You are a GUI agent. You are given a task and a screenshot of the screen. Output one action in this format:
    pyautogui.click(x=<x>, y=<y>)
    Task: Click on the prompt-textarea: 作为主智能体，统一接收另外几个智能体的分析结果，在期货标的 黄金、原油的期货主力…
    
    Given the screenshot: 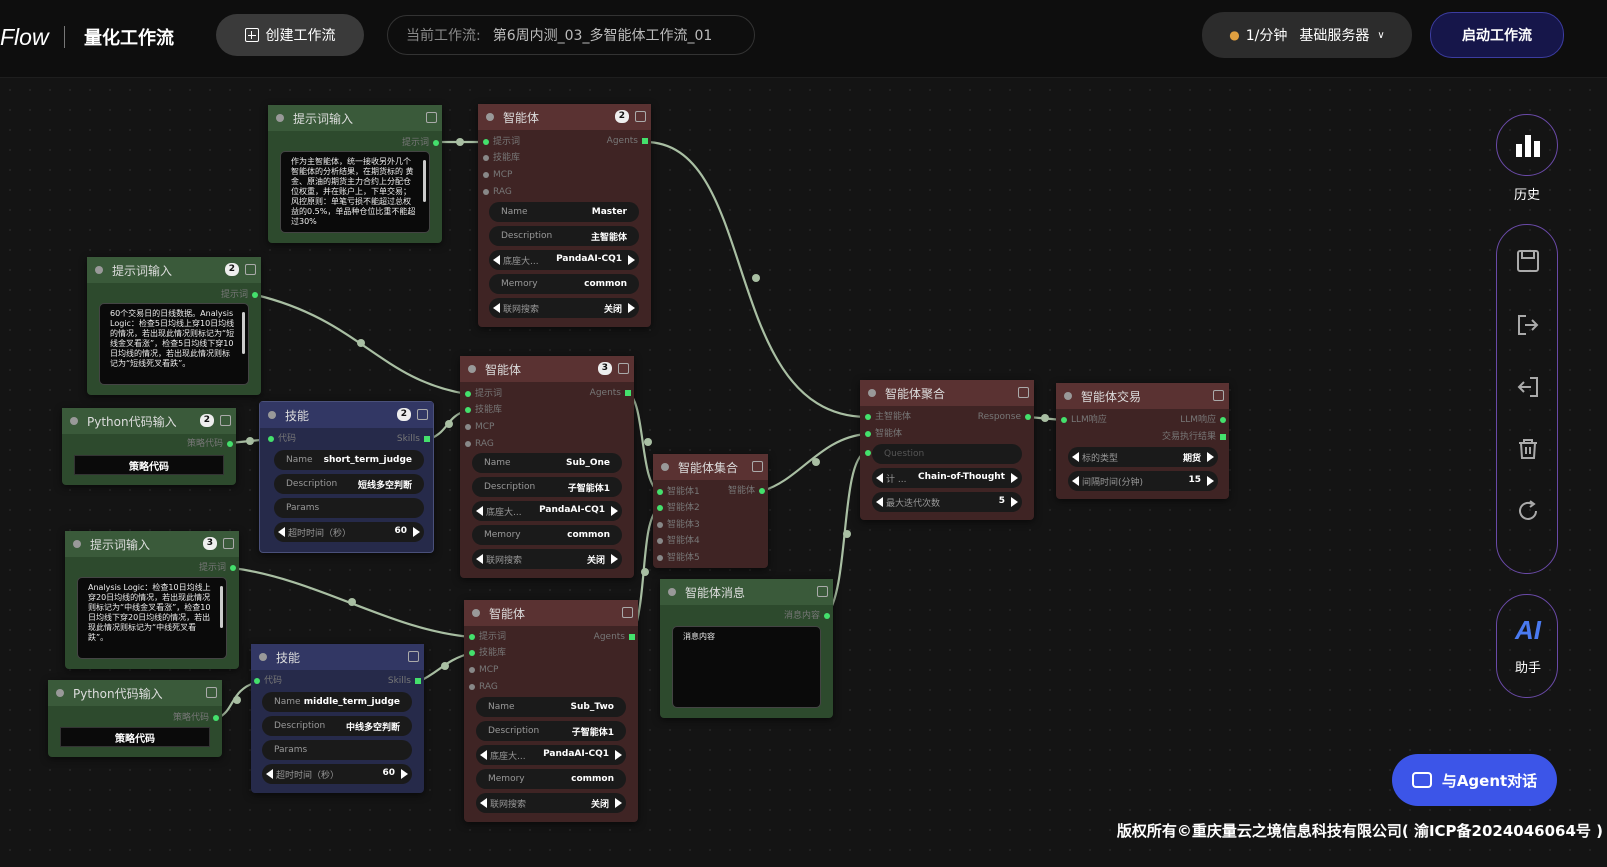 What is the action you would take?
    pyautogui.click(x=355, y=192)
    